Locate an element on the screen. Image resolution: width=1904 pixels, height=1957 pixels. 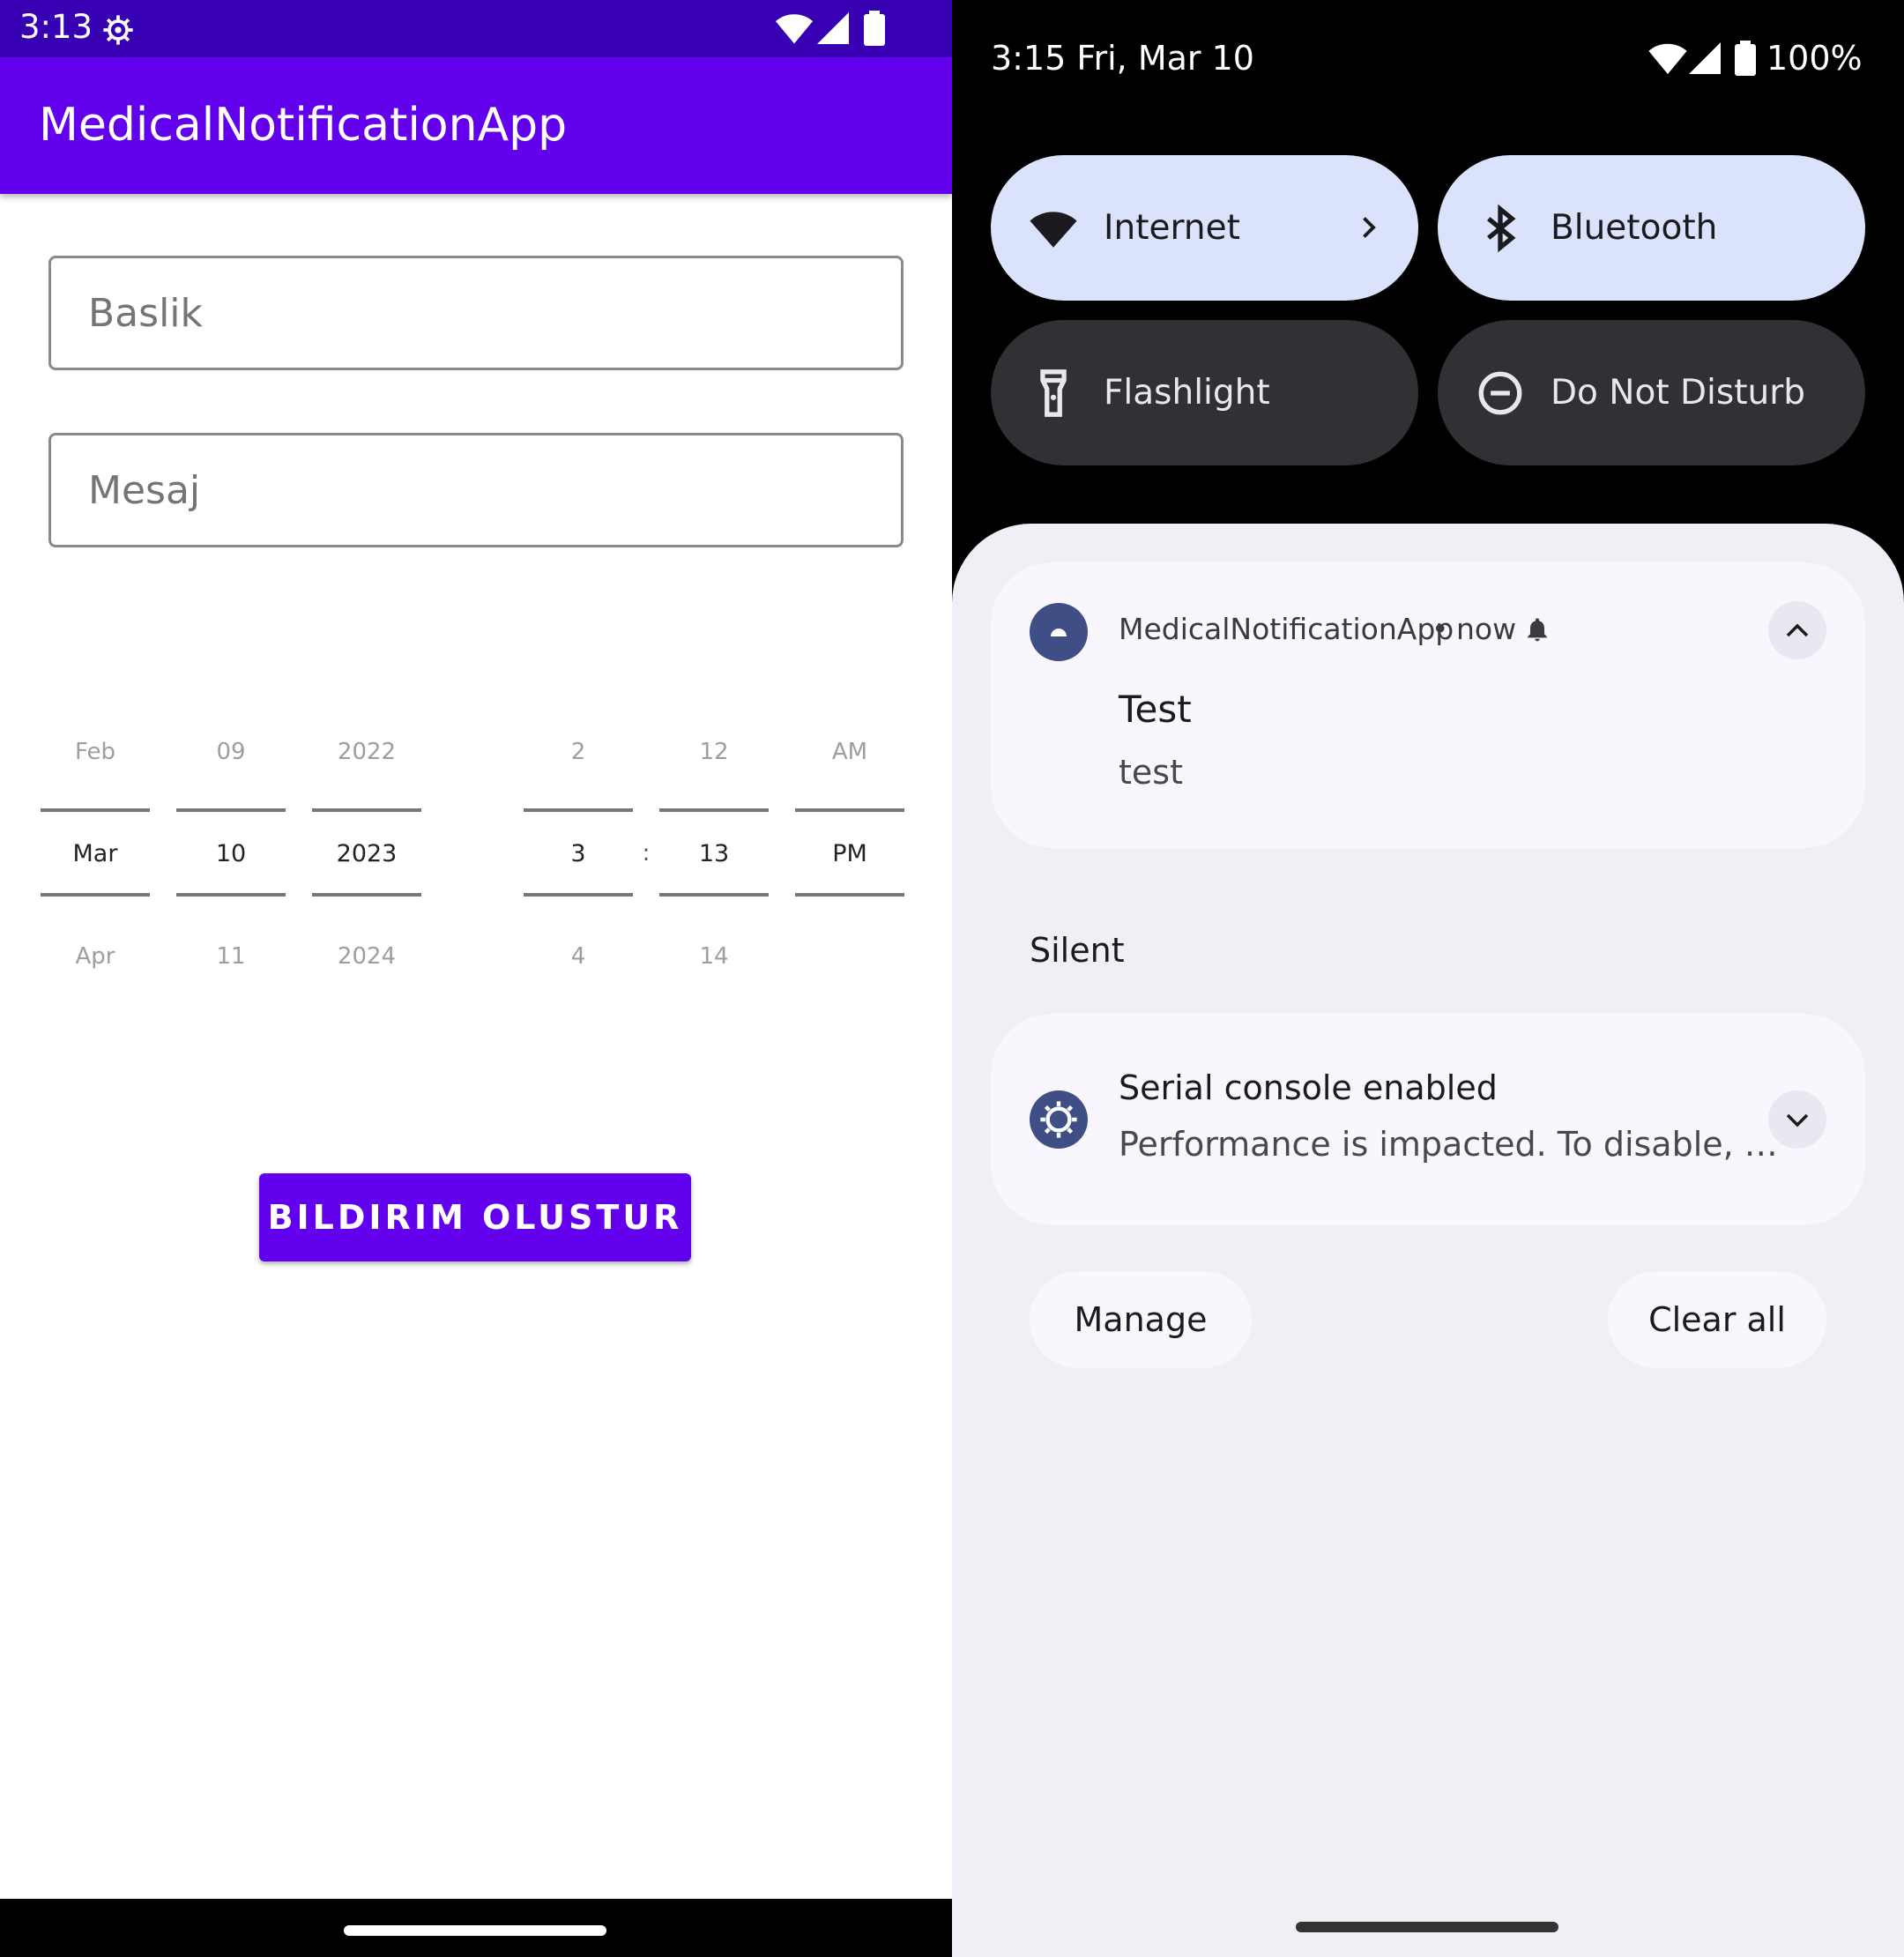
collapse-button is located at coordinates (1797, 630).